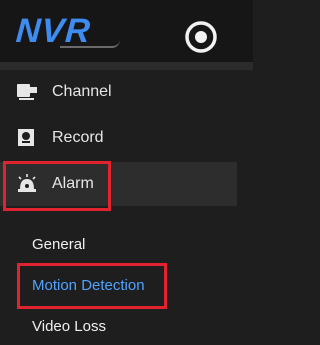  Describe the element at coordinates (118, 138) in the screenshot. I see `sidebar-item-record: Record` at that location.